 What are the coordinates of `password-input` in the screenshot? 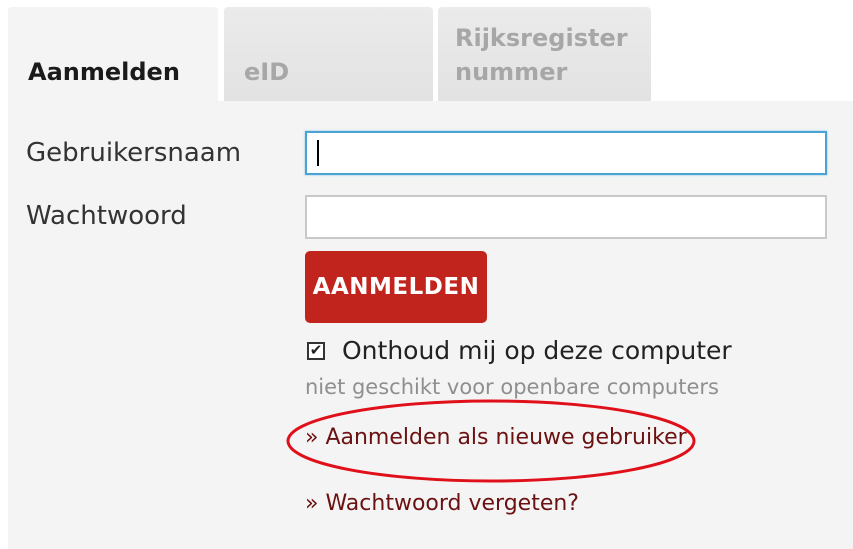 It's located at (566, 217).